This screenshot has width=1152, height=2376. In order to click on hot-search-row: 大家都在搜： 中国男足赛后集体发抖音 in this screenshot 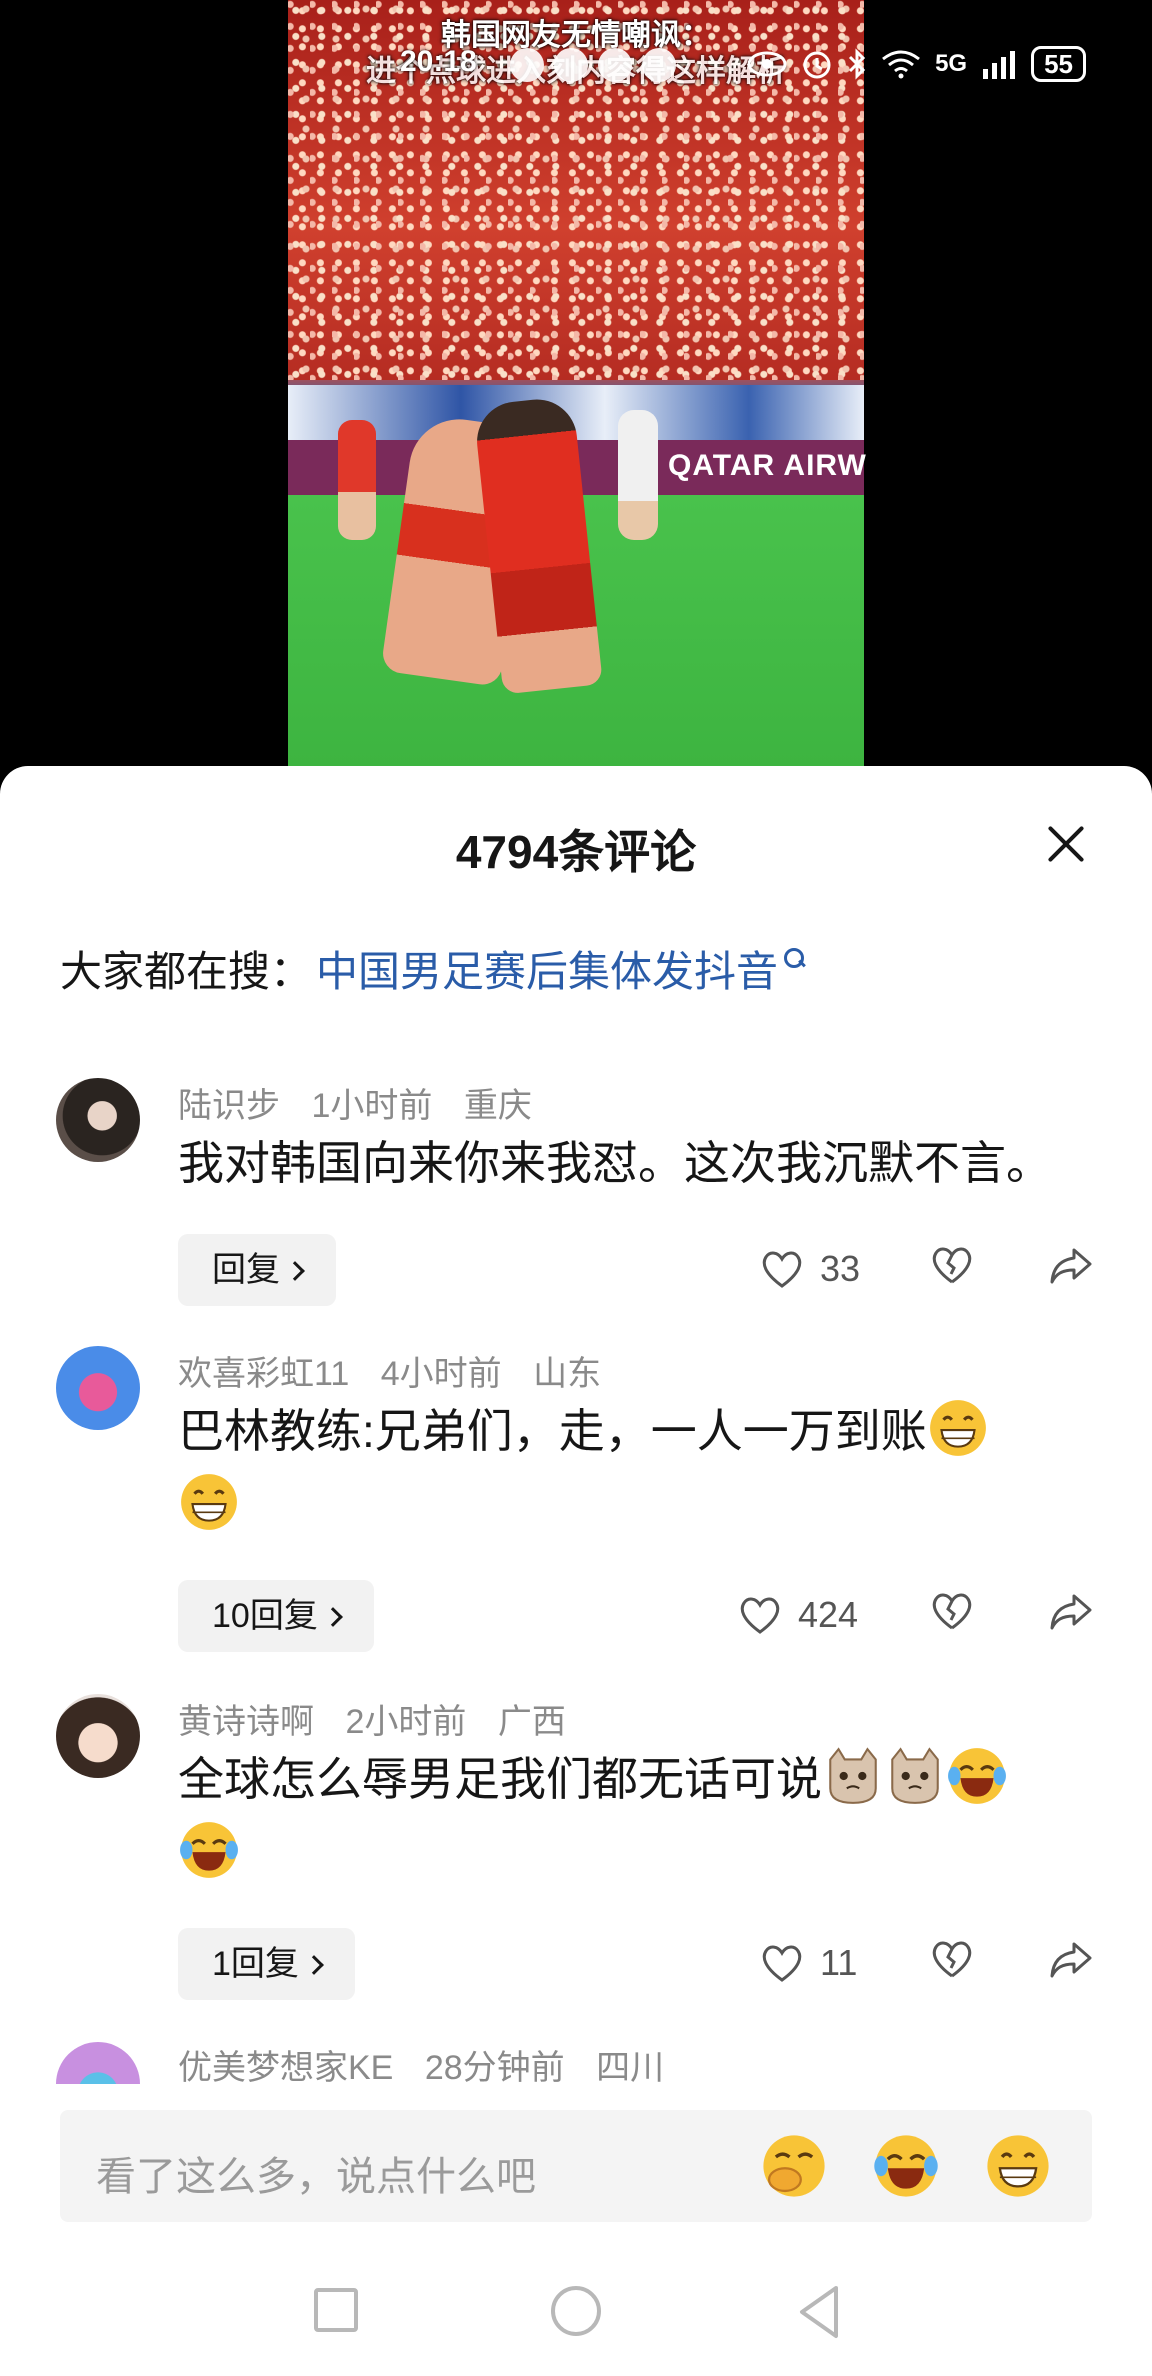, I will do `click(433, 968)`.